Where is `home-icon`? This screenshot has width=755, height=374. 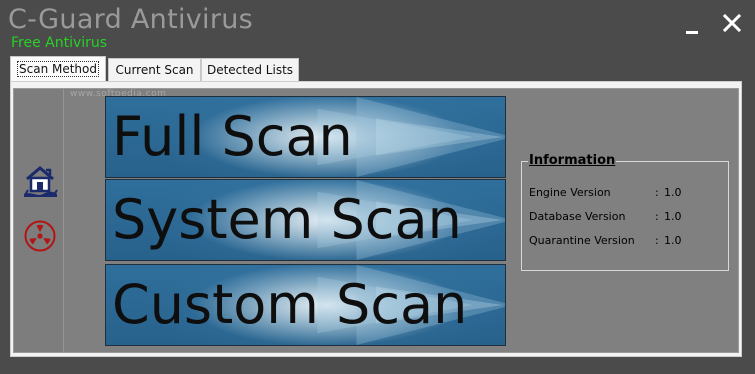
home-icon is located at coordinates (41, 181).